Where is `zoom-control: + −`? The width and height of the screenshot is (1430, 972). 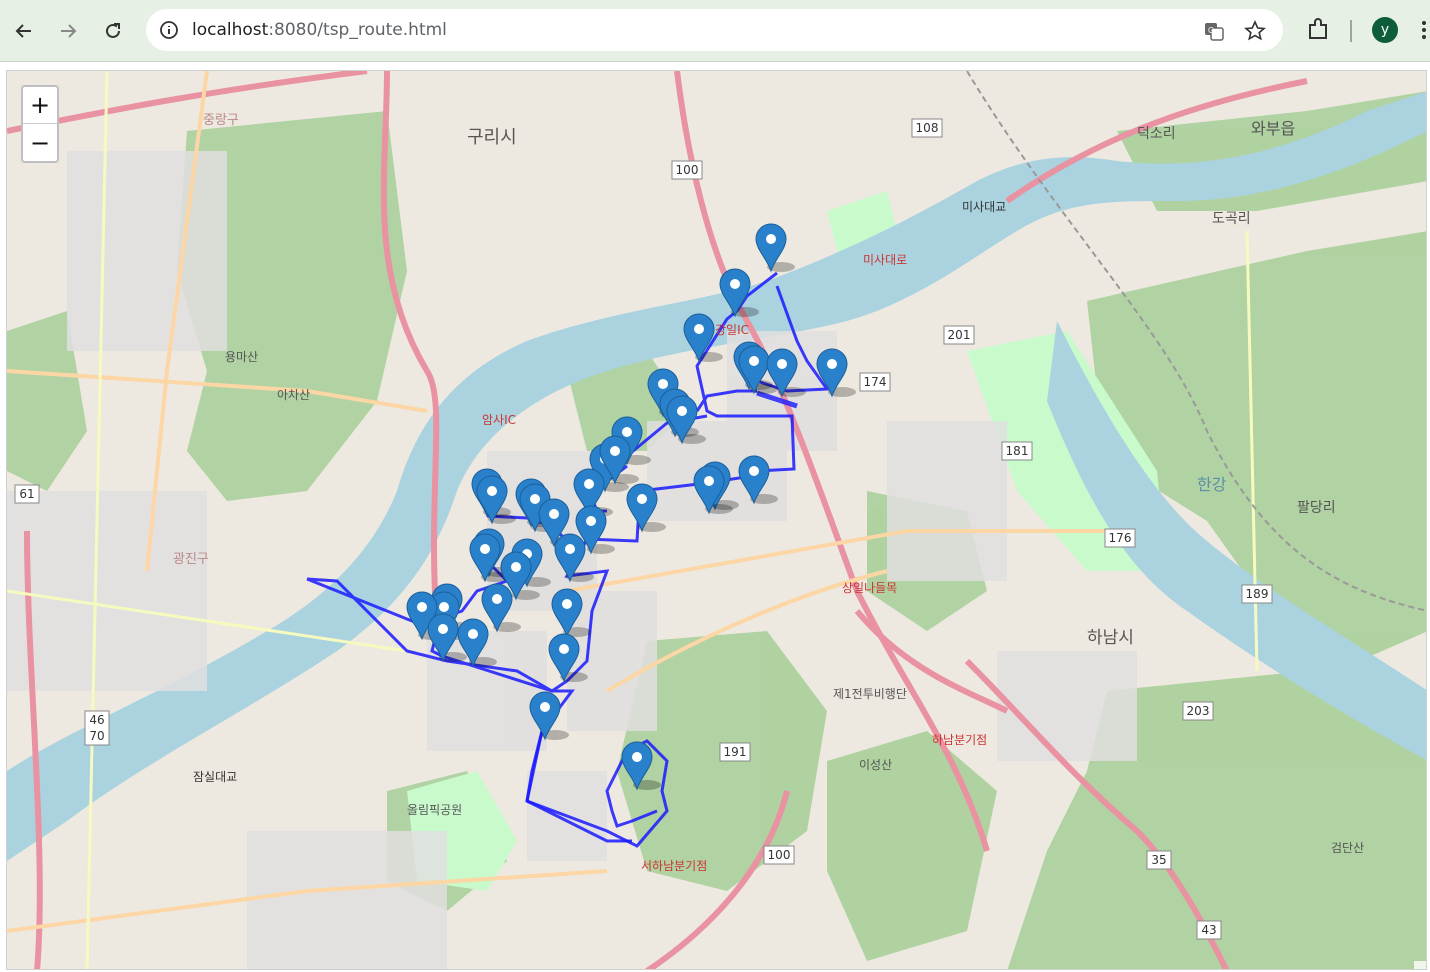 zoom-control: + − is located at coordinates (40, 124).